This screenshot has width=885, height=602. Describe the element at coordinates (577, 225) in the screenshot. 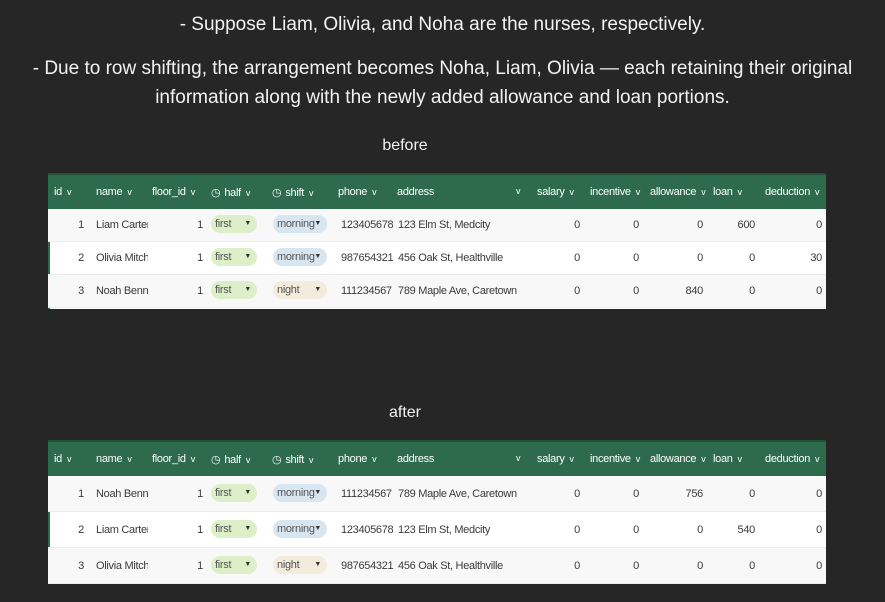

I see `cell-salary: 0` at that location.